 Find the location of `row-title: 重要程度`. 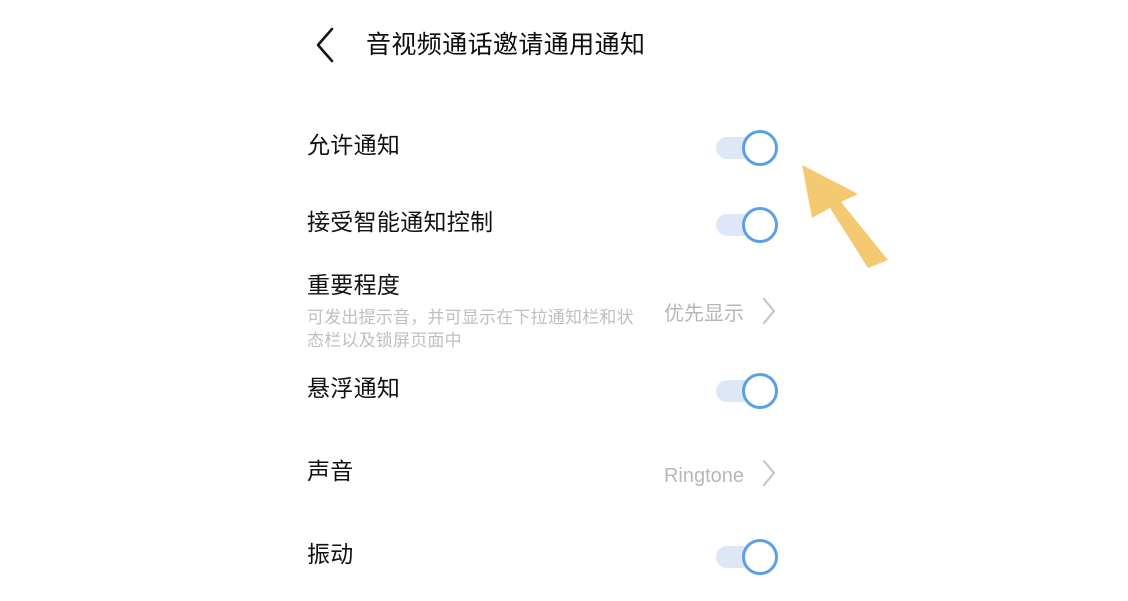

row-title: 重要程度 is located at coordinates (354, 285).